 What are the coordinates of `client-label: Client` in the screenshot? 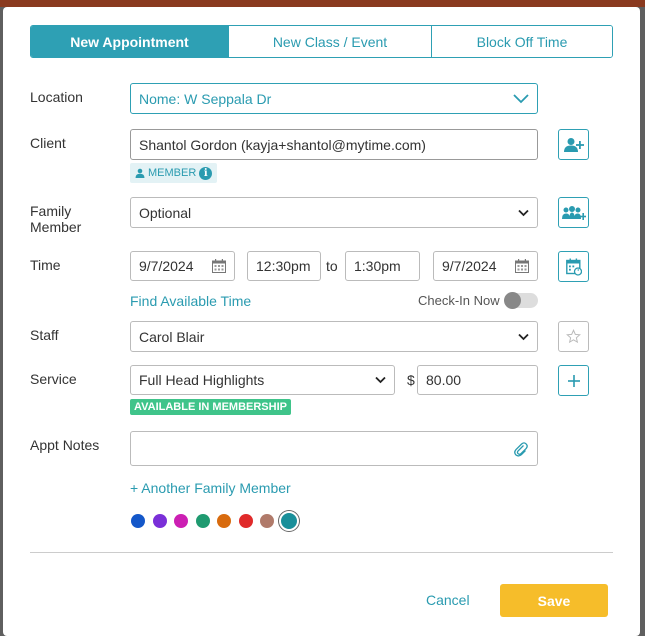 It's located at (48, 143).